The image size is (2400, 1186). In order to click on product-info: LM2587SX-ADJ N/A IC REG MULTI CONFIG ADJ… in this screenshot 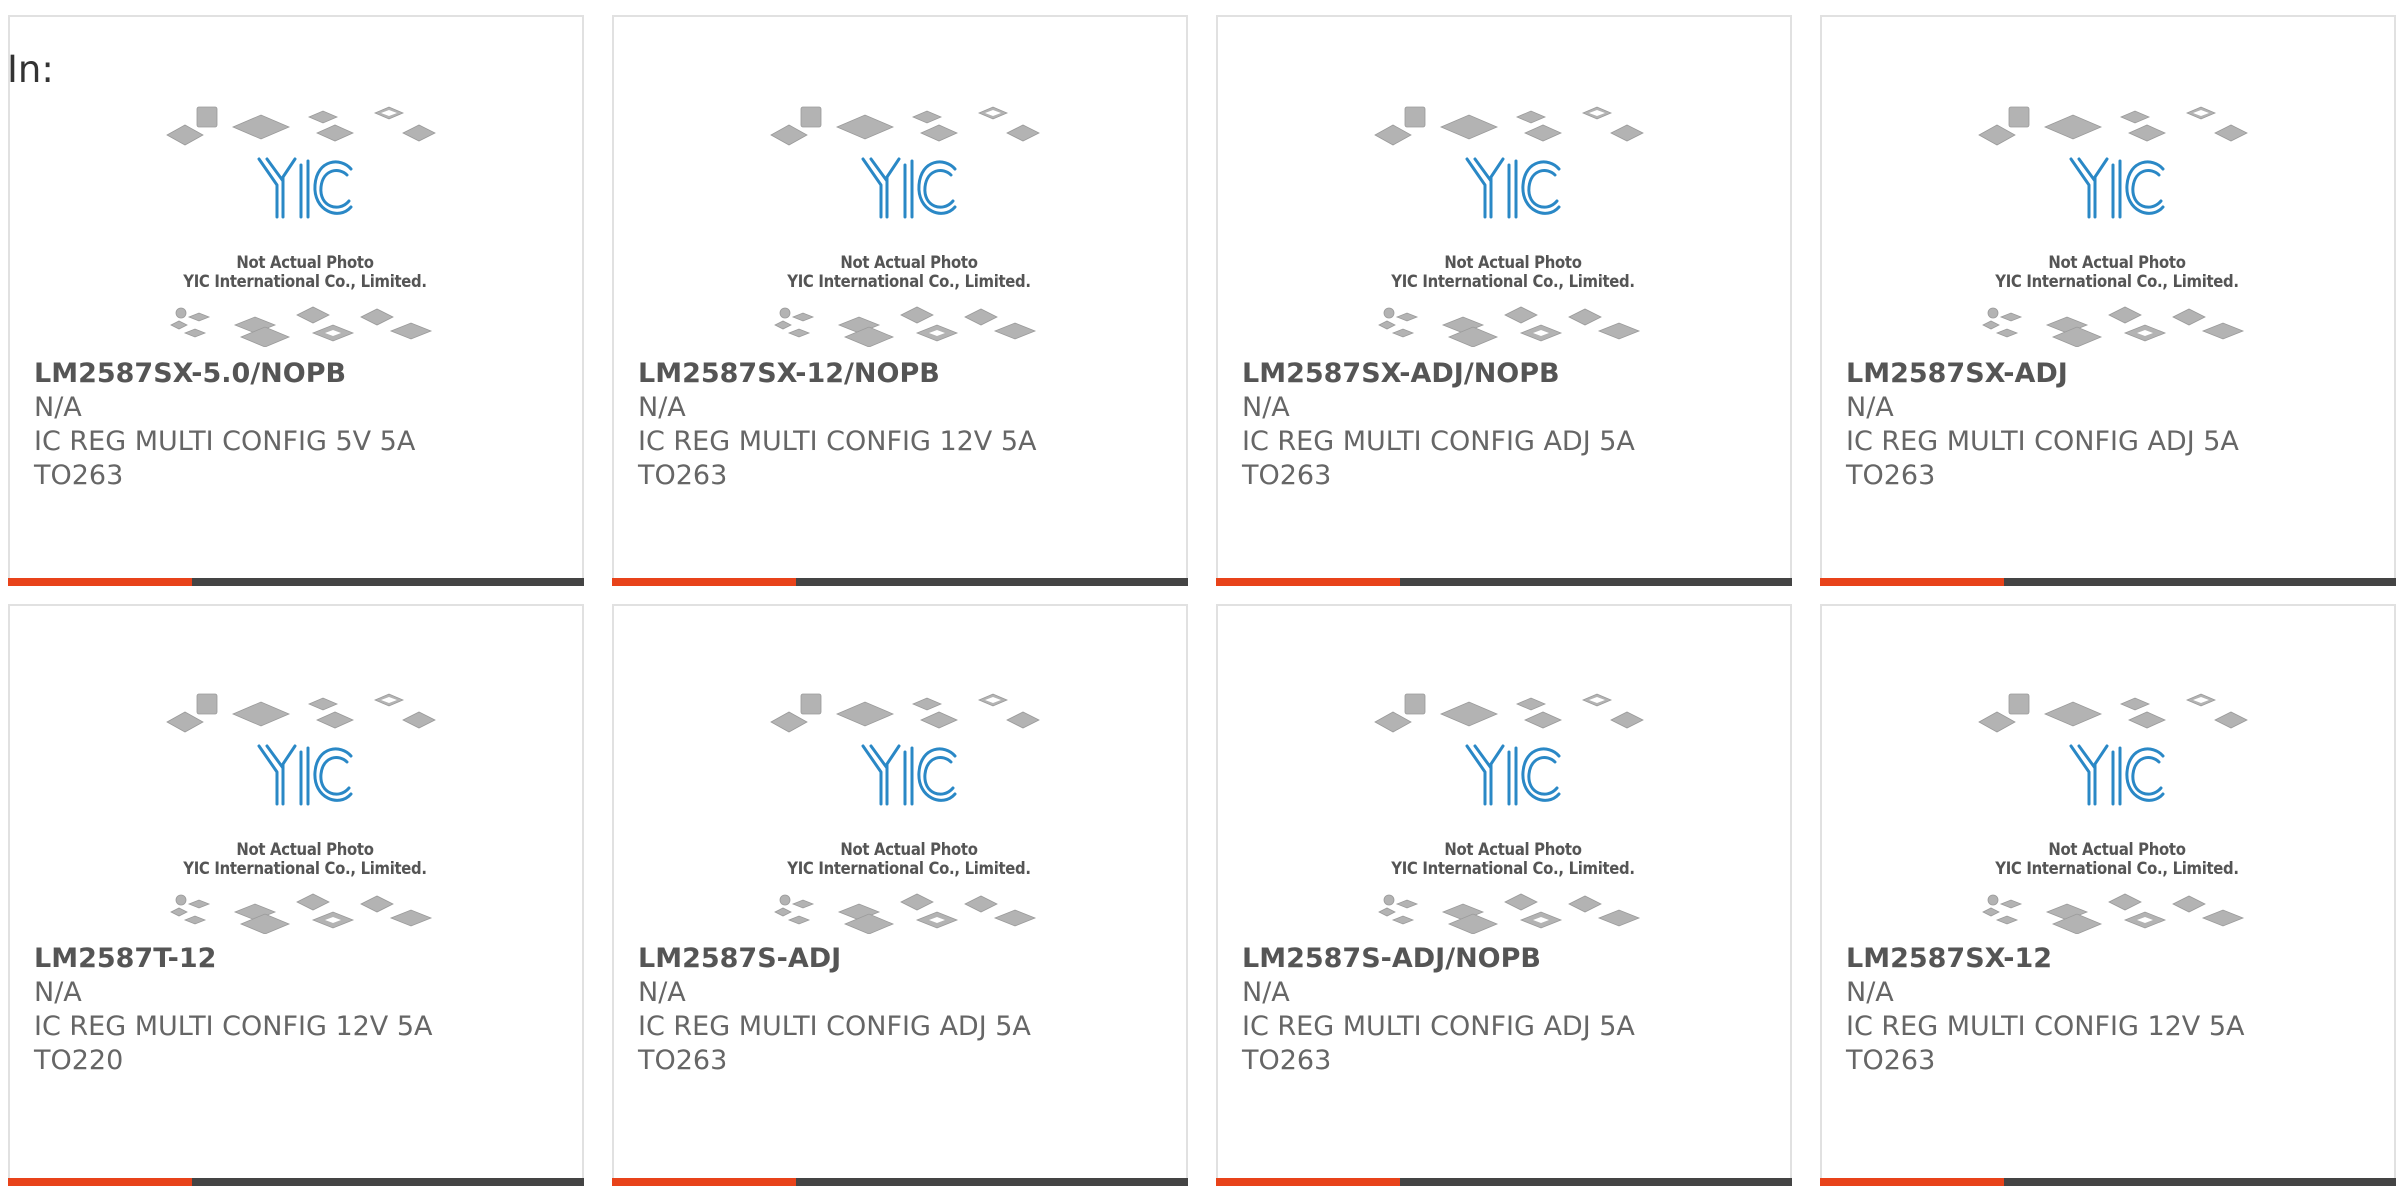, I will do `click(2042, 425)`.